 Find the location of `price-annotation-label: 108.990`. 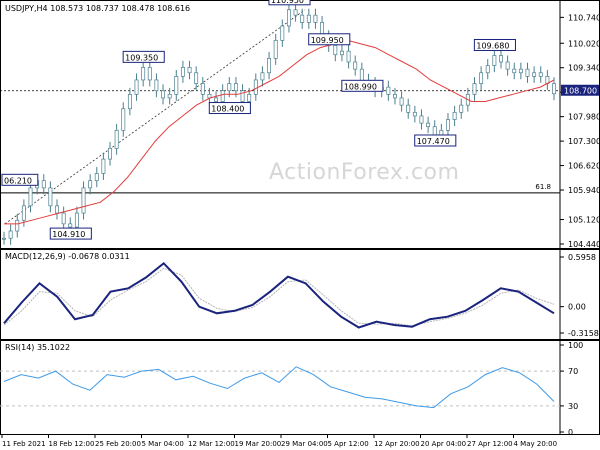

price-annotation-label: 108.990 is located at coordinates (360, 86).